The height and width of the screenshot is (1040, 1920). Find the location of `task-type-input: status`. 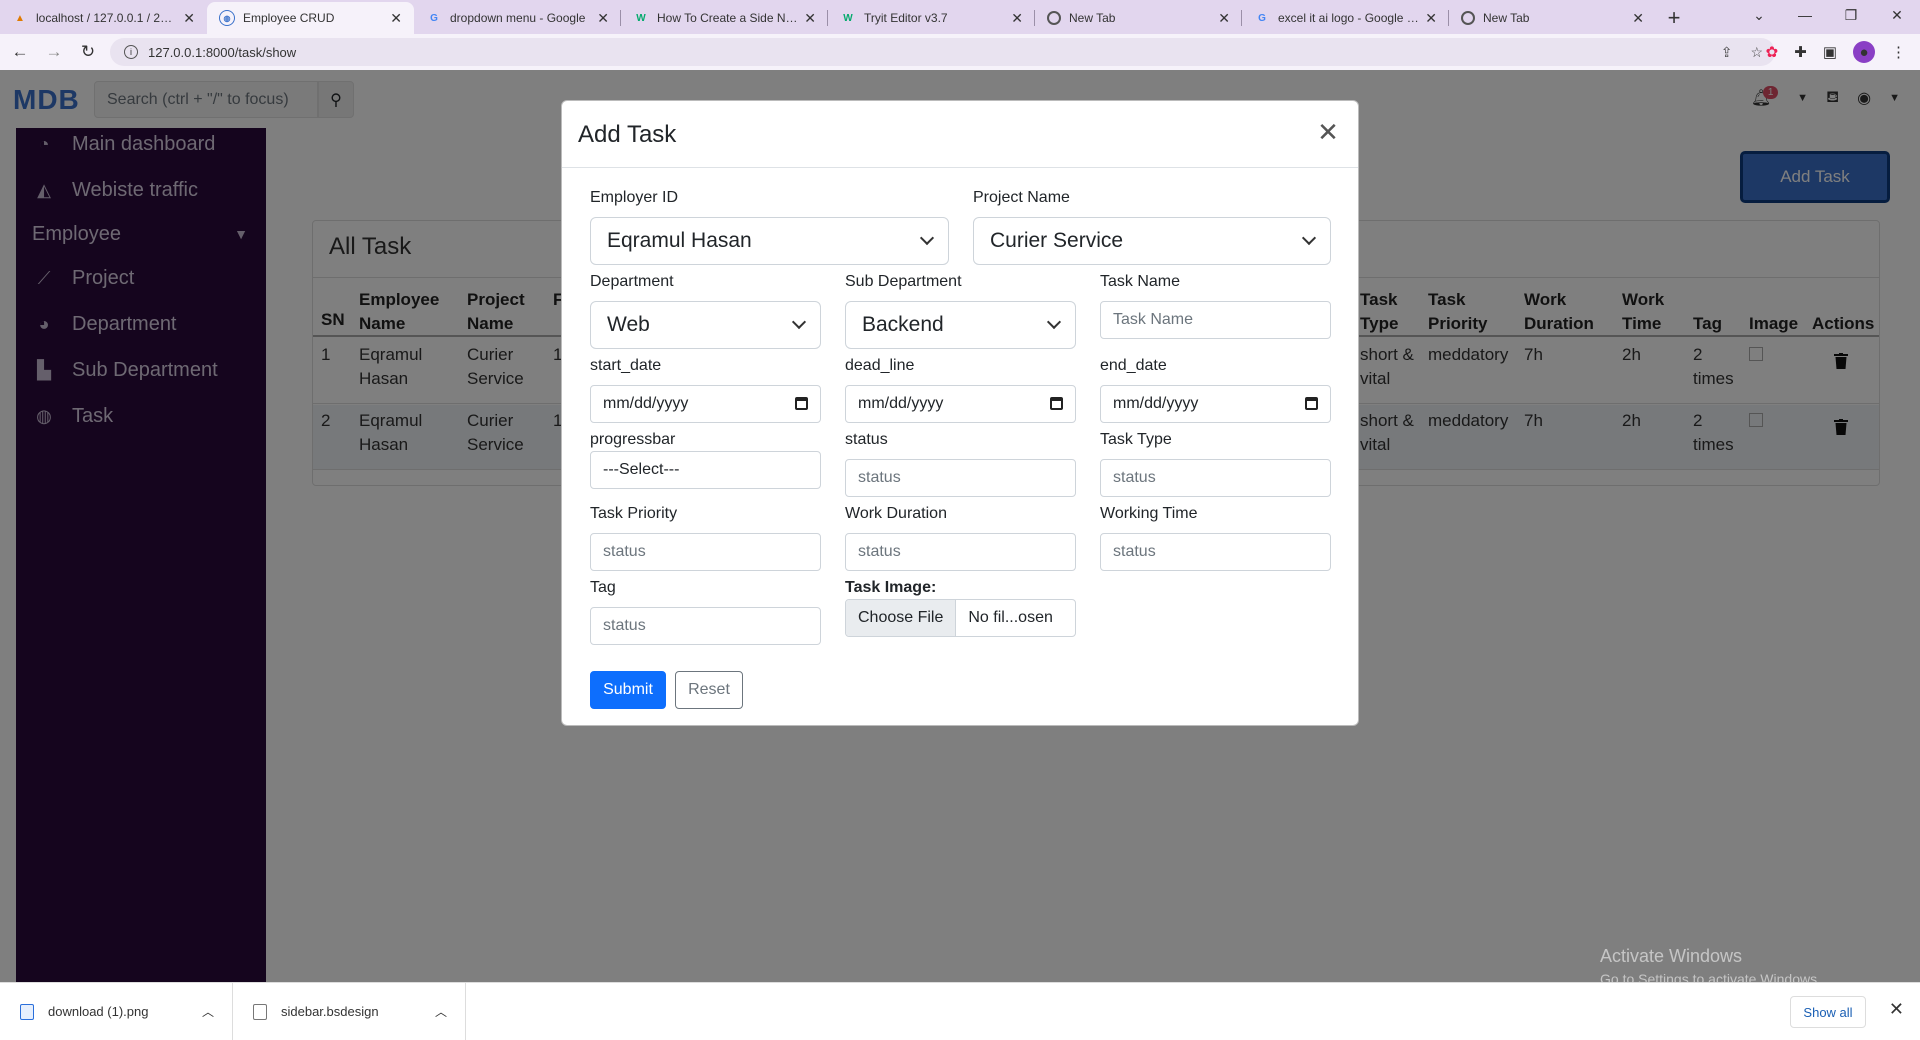

task-type-input: status is located at coordinates (1215, 478).